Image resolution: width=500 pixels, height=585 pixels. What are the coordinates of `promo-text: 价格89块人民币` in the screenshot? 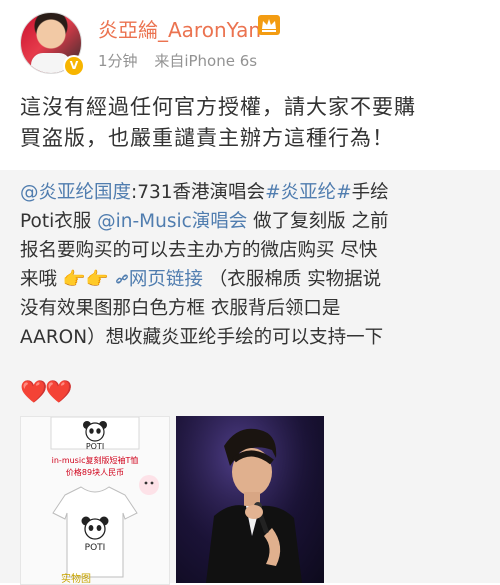 It's located at (95, 472).